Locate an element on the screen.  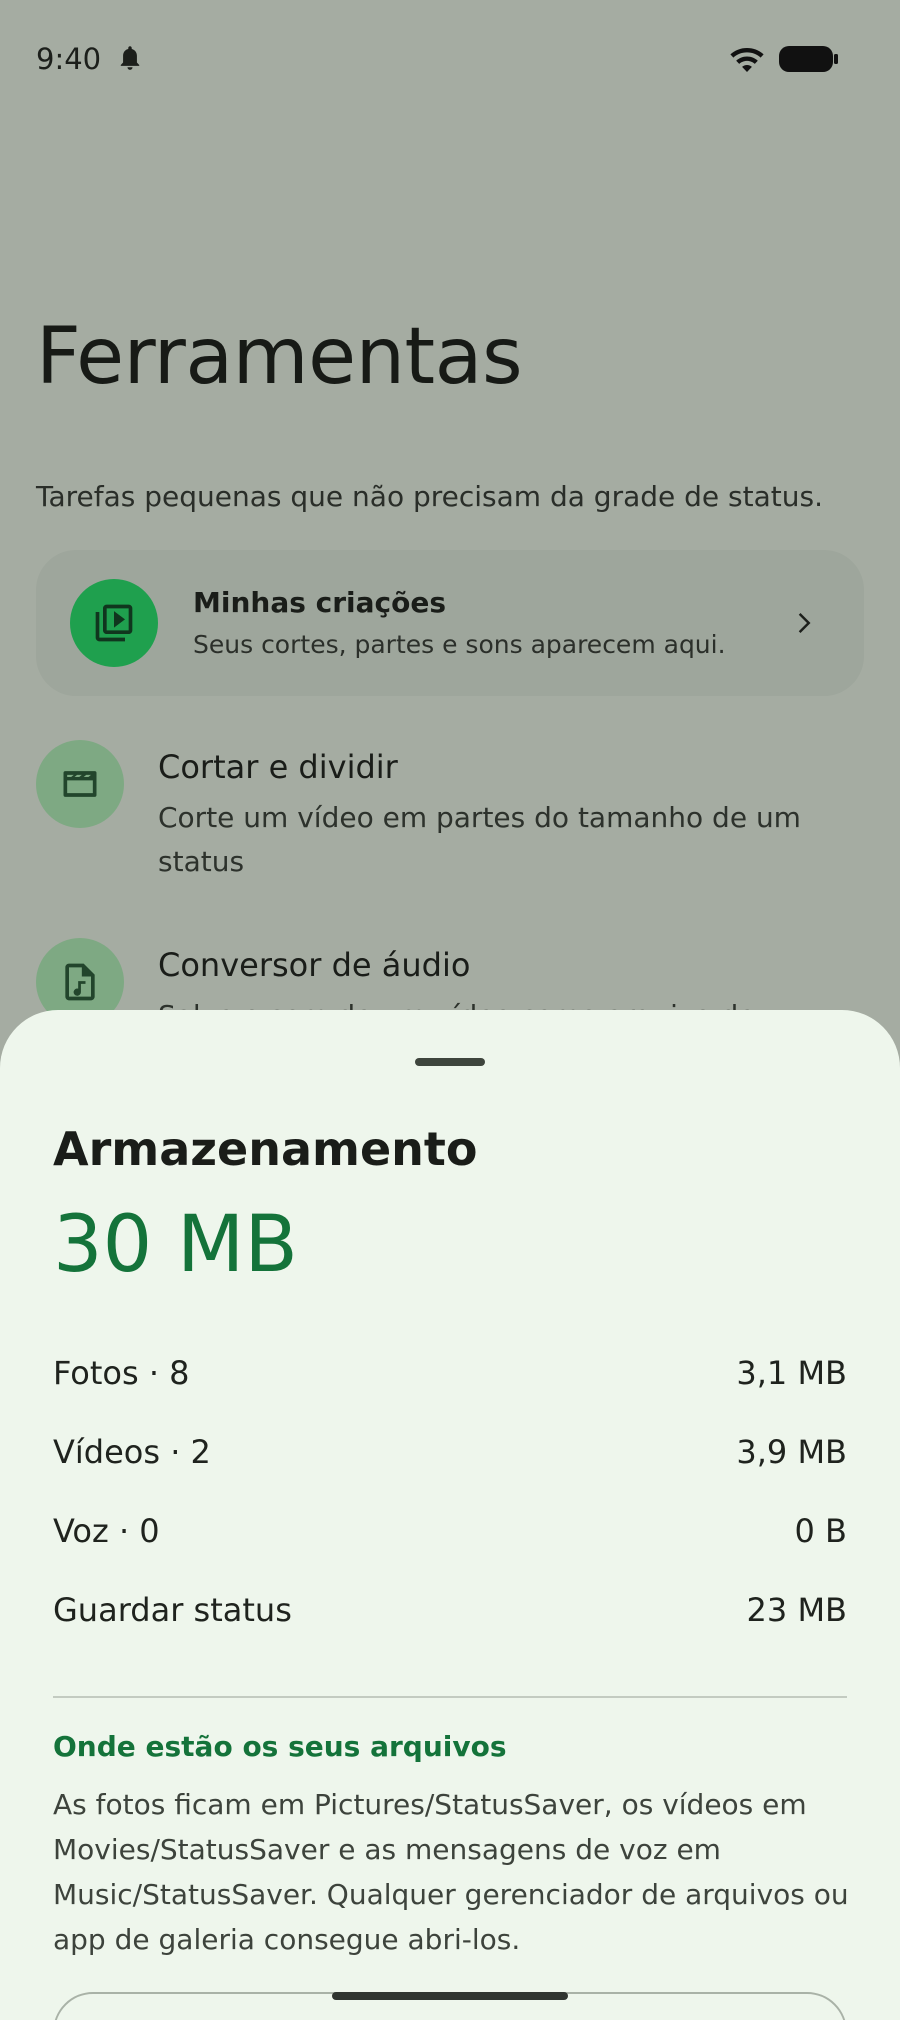
chevron-right-icon is located at coordinates (804, 623).